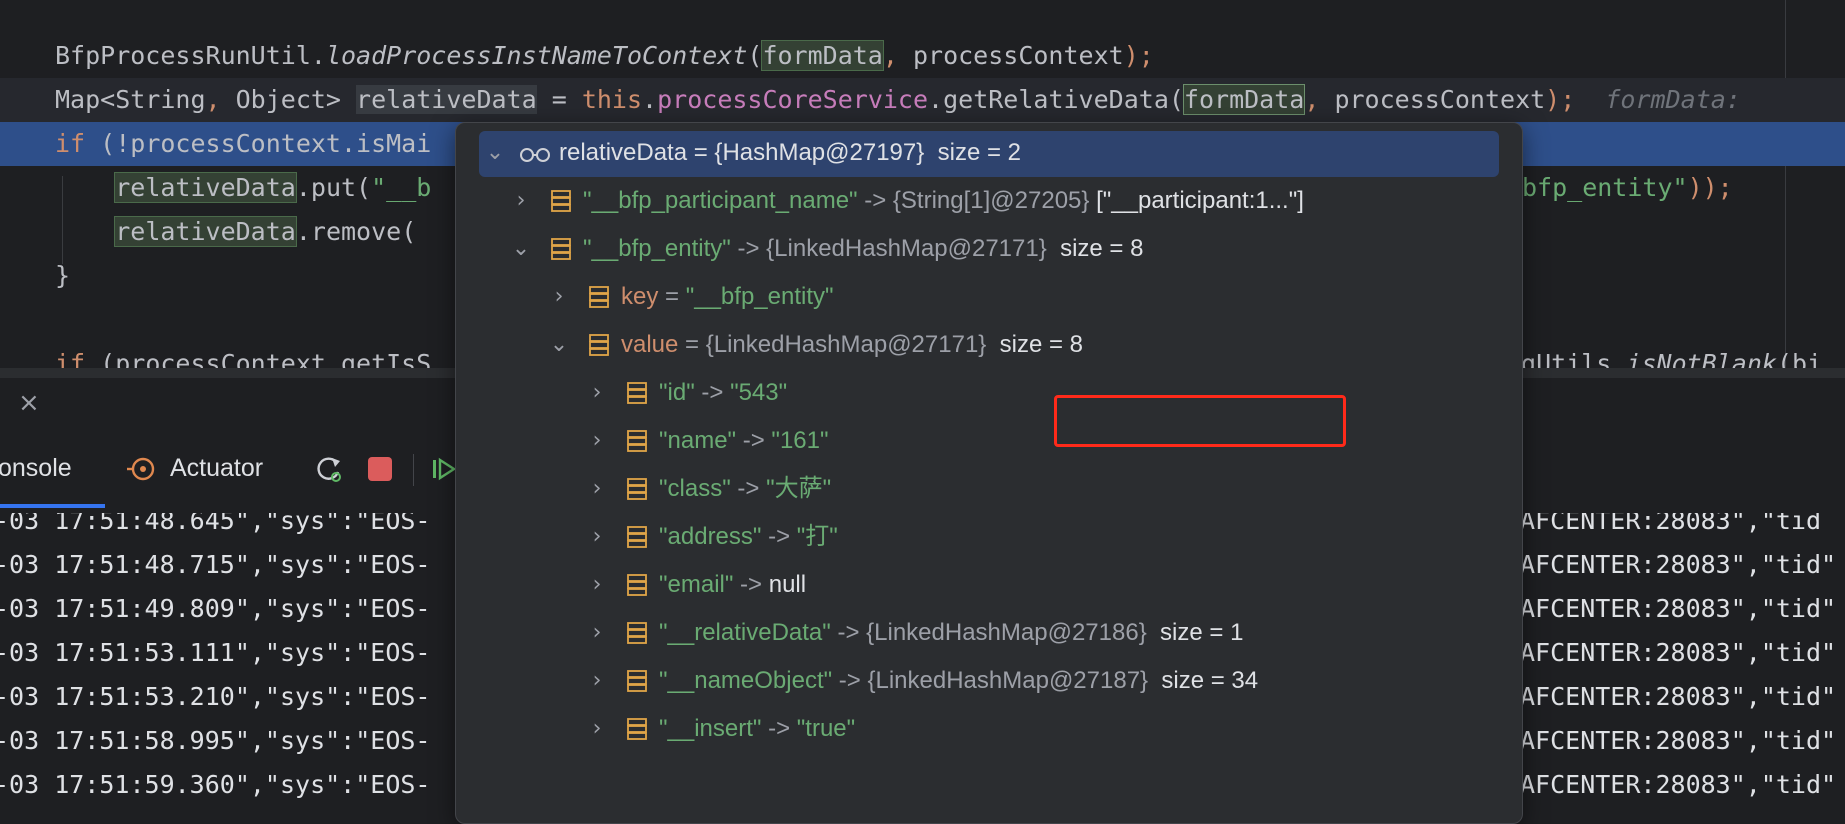 This screenshot has width=1845, height=824. I want to click on tab-actuator: Actuator, so click(216, 468).